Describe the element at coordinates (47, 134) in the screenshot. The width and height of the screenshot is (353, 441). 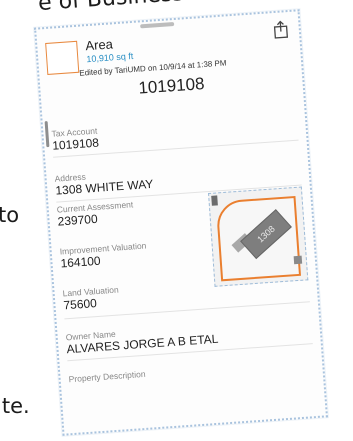
I see `scrollbar` at that location.